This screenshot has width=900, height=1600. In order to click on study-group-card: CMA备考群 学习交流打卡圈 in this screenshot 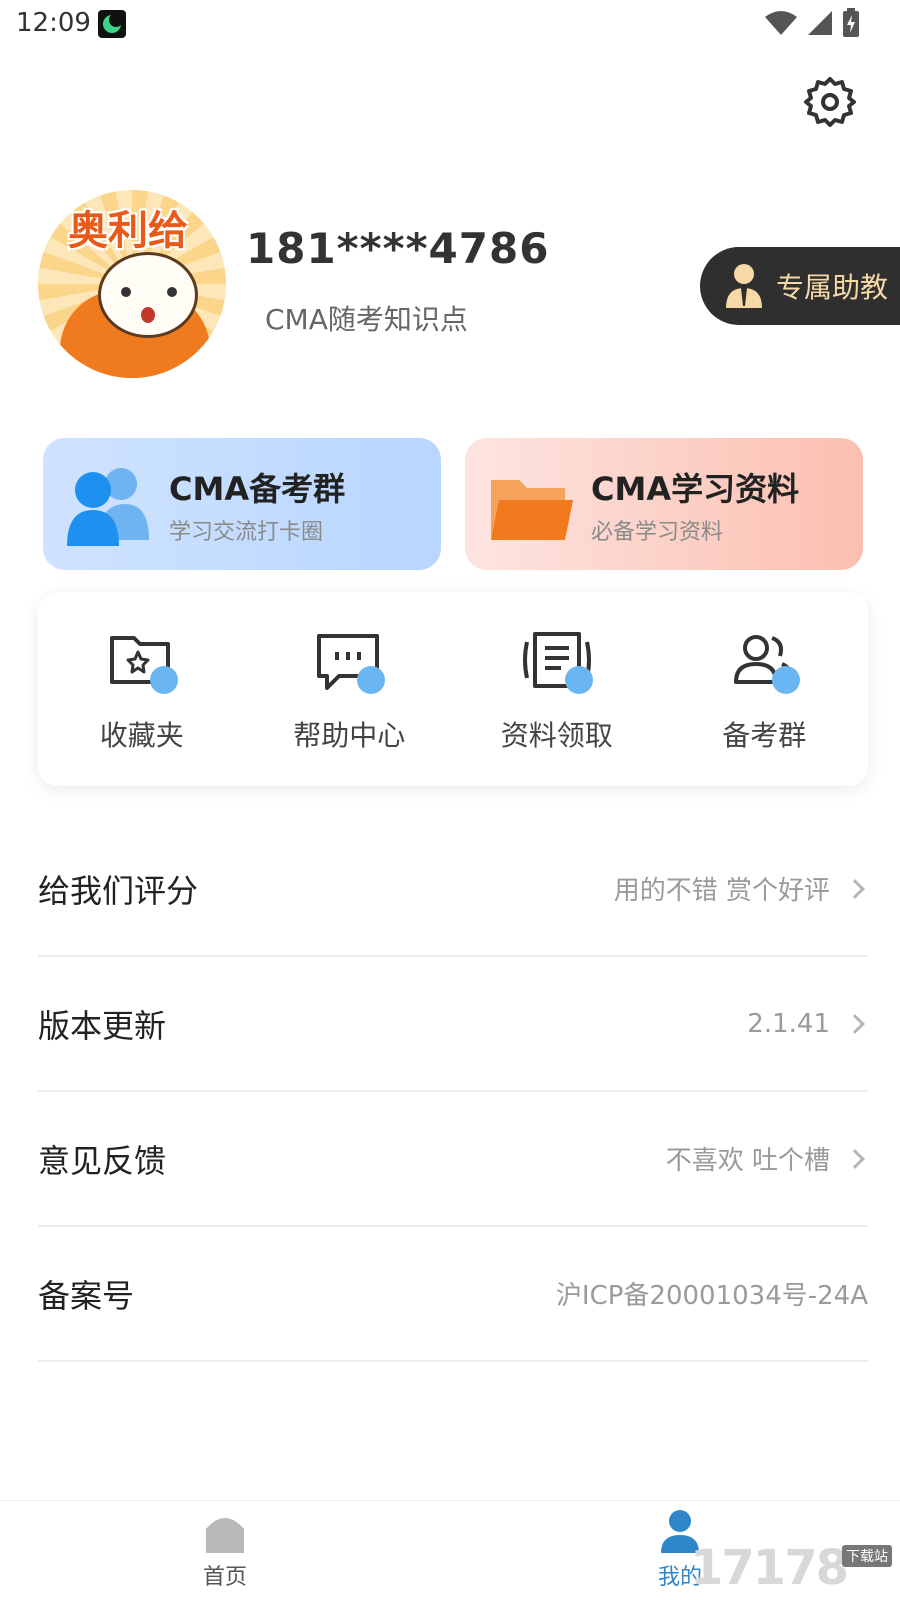, I will do `click(242, 504)`.